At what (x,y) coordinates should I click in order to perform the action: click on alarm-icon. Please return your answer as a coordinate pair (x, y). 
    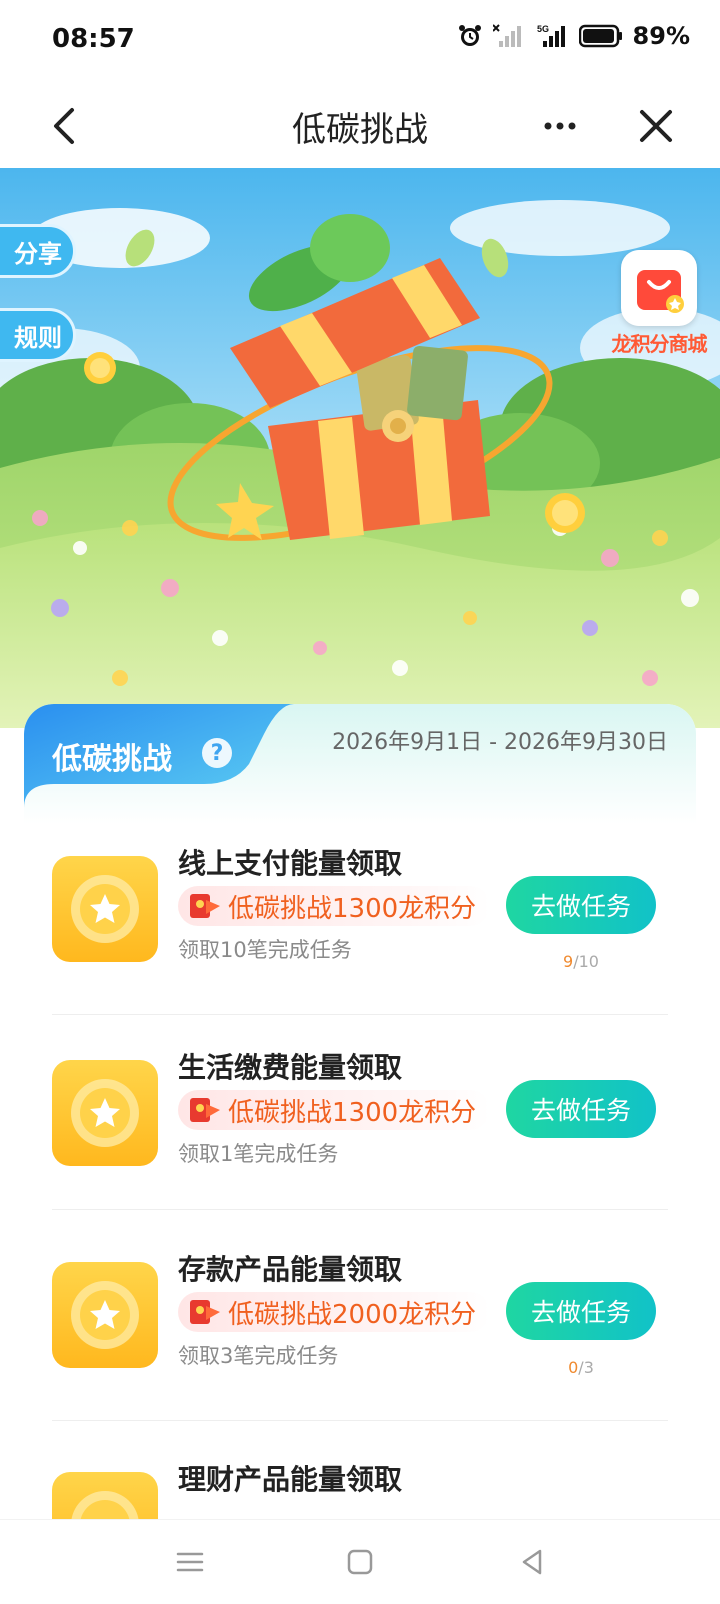
    Looking at the image, I should click on (469, 35).